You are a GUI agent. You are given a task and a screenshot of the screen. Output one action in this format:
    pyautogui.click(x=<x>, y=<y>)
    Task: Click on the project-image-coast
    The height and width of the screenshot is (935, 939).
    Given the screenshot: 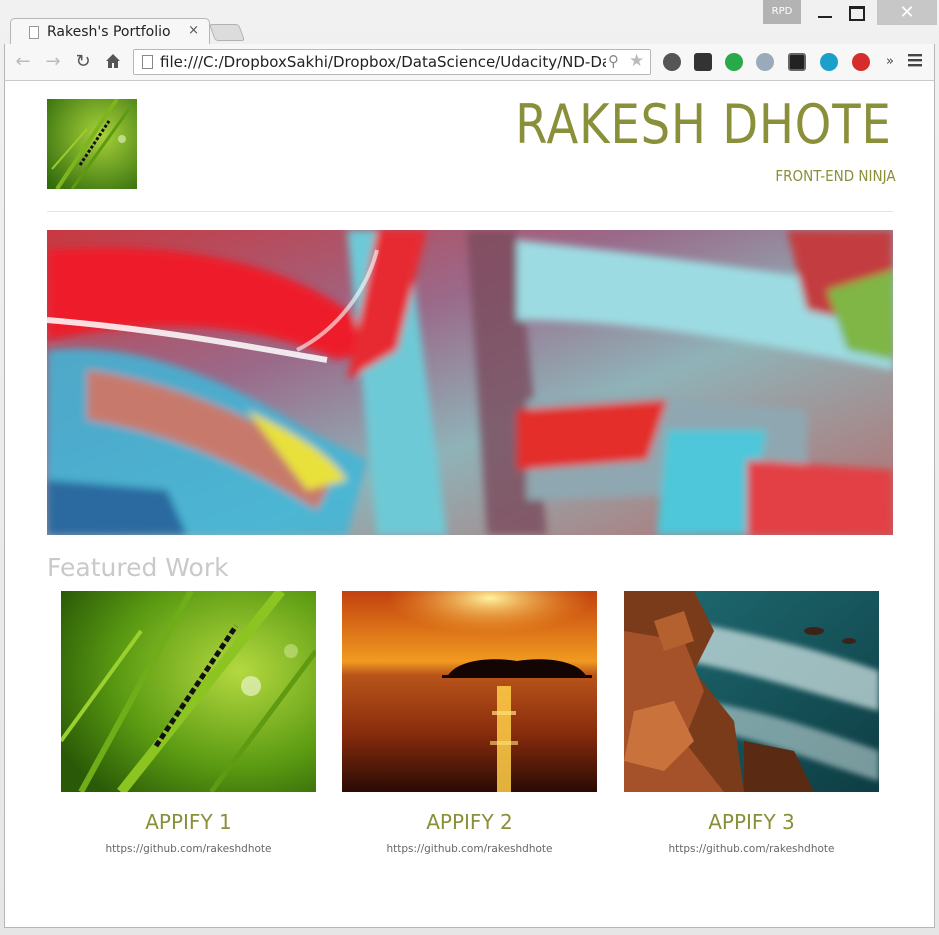 What is the action you would take?
    pyautogui.click(x=751, y=691)
    